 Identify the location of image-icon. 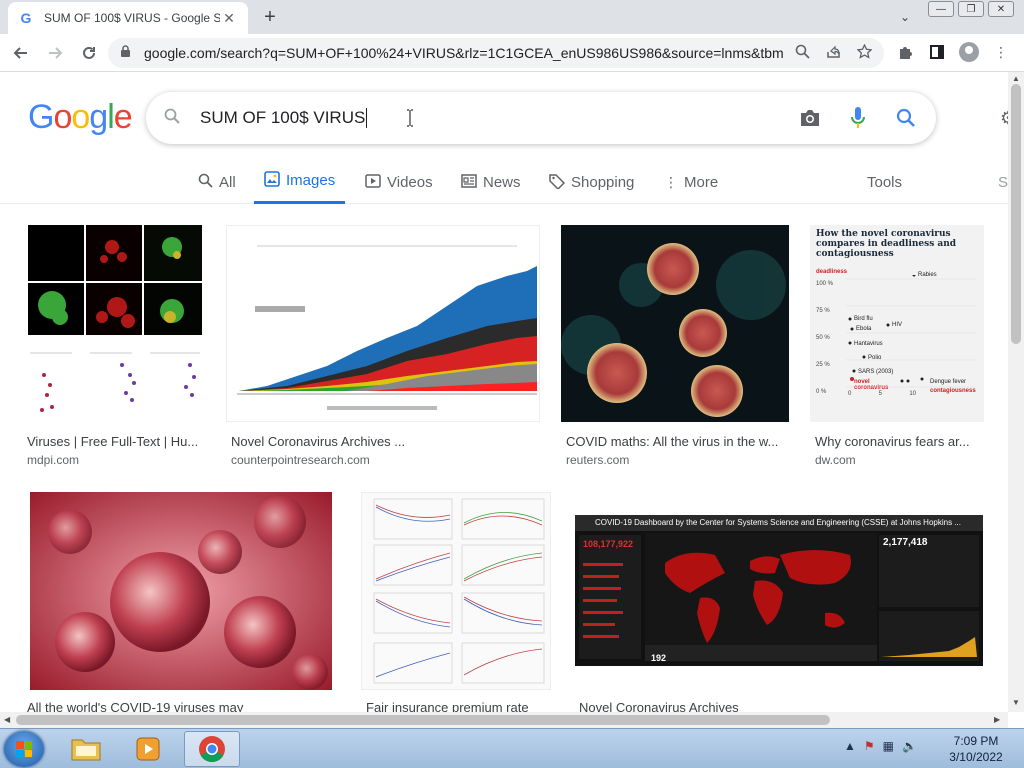
(272, 180).